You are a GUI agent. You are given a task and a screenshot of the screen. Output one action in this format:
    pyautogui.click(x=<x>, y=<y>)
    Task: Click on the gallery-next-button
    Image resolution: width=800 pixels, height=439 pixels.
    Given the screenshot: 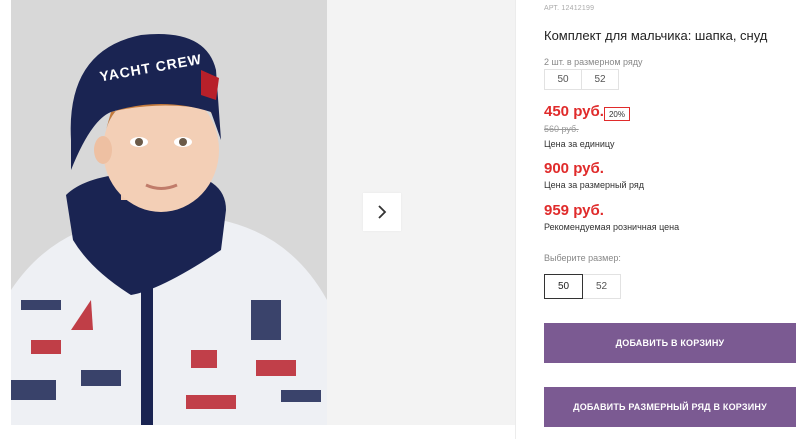 What is the action you would take?
    pyautogui.click(x=382, y=212)
    